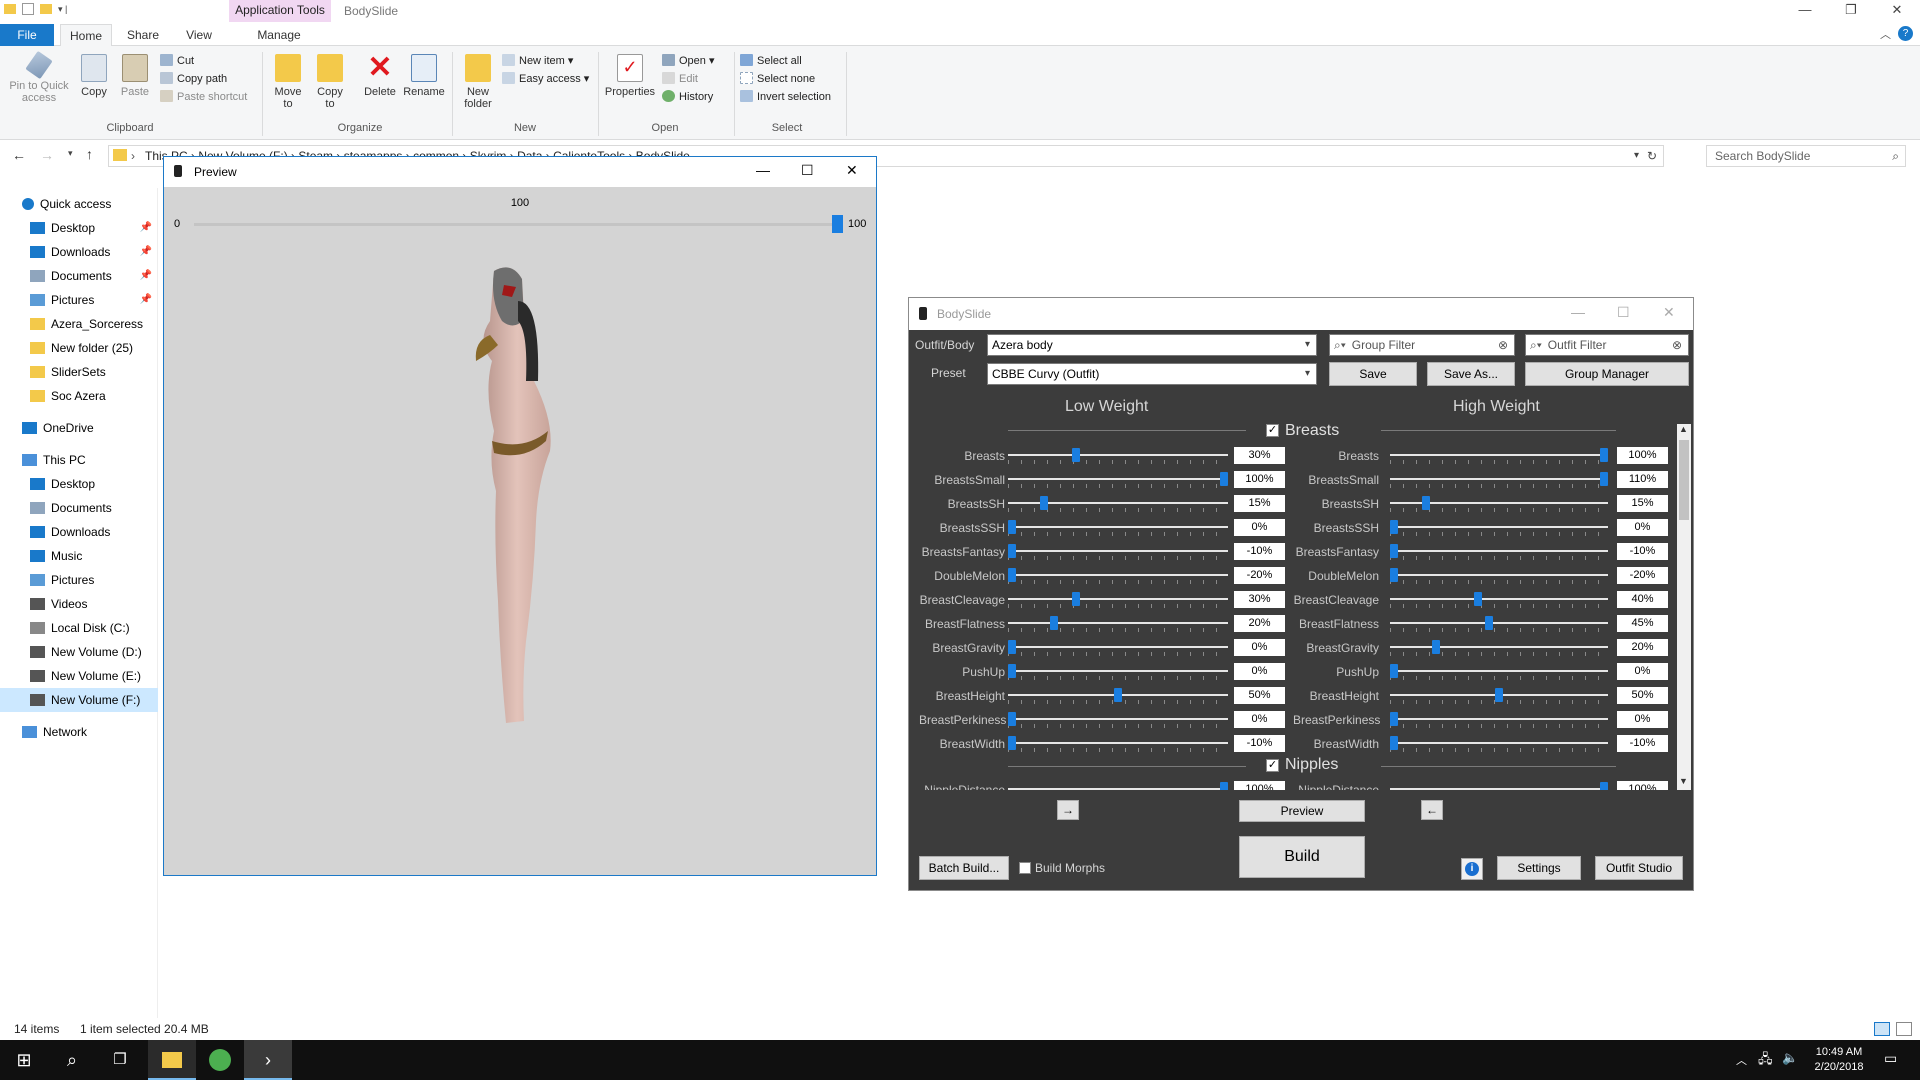 This screenshot has width=1920, height=1085. I want to click on outfit-filter-input: ⌕▾ Outfit Filter ⊗, so click(1607, 345).